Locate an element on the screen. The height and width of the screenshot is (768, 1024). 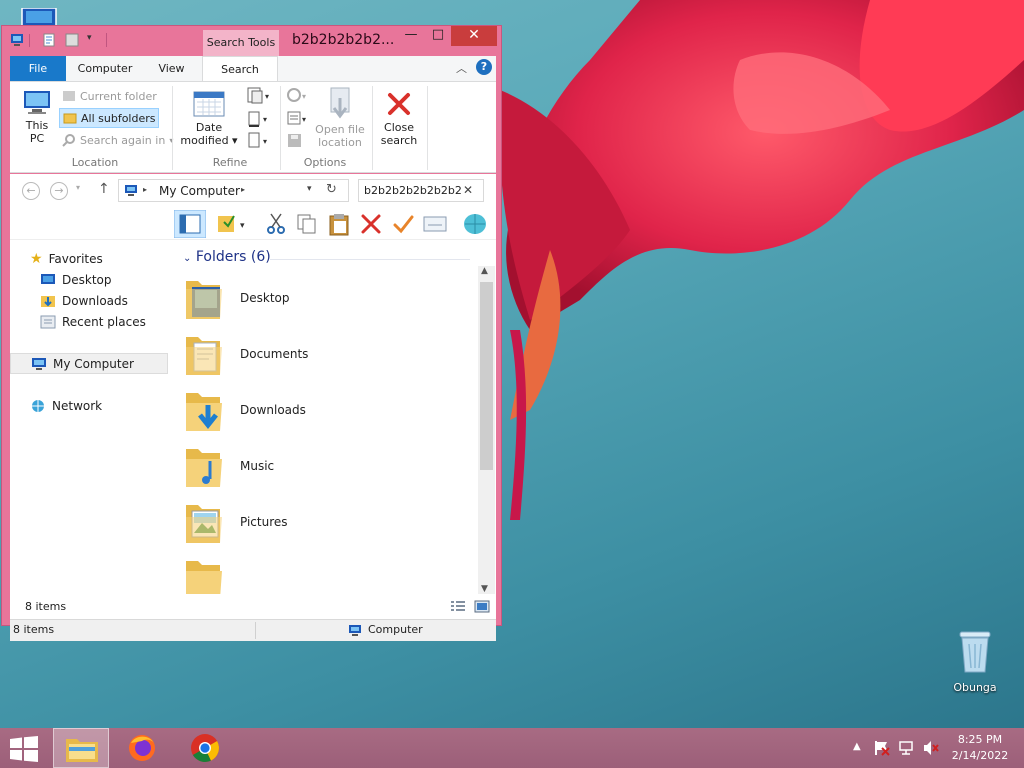
folders-group-header: ⌄ Folders (6) is located at coordinates (227, 257).